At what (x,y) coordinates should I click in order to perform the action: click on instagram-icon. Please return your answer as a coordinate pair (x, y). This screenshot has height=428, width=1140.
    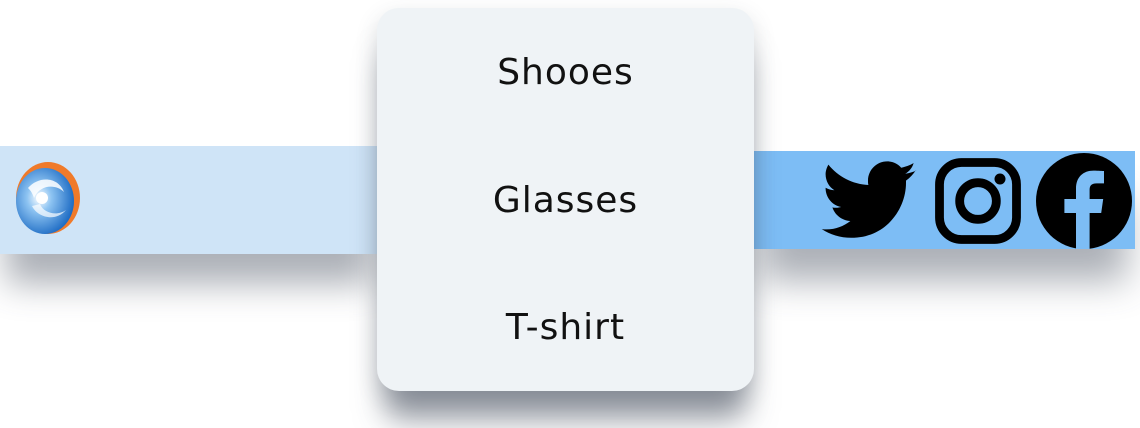
    Looking at the image, I should click on (978, 201).